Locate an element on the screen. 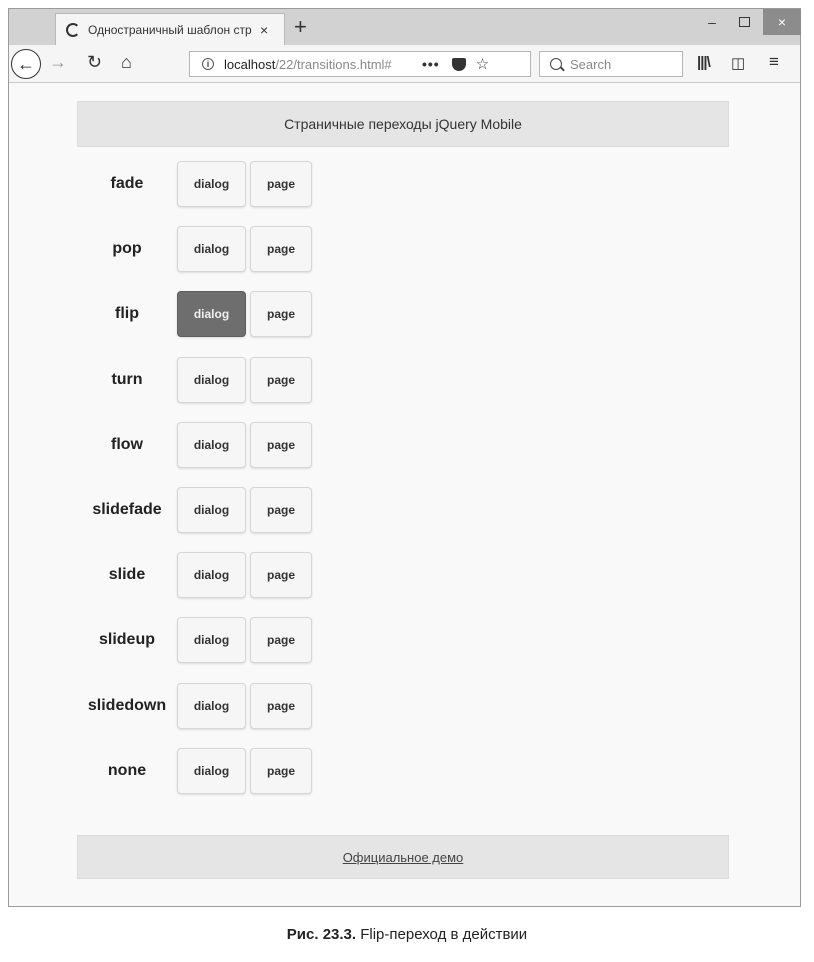 The width and height of the screenshot is (814, 962). transition-row: slide dialog page is located at coordinates (227, 575).